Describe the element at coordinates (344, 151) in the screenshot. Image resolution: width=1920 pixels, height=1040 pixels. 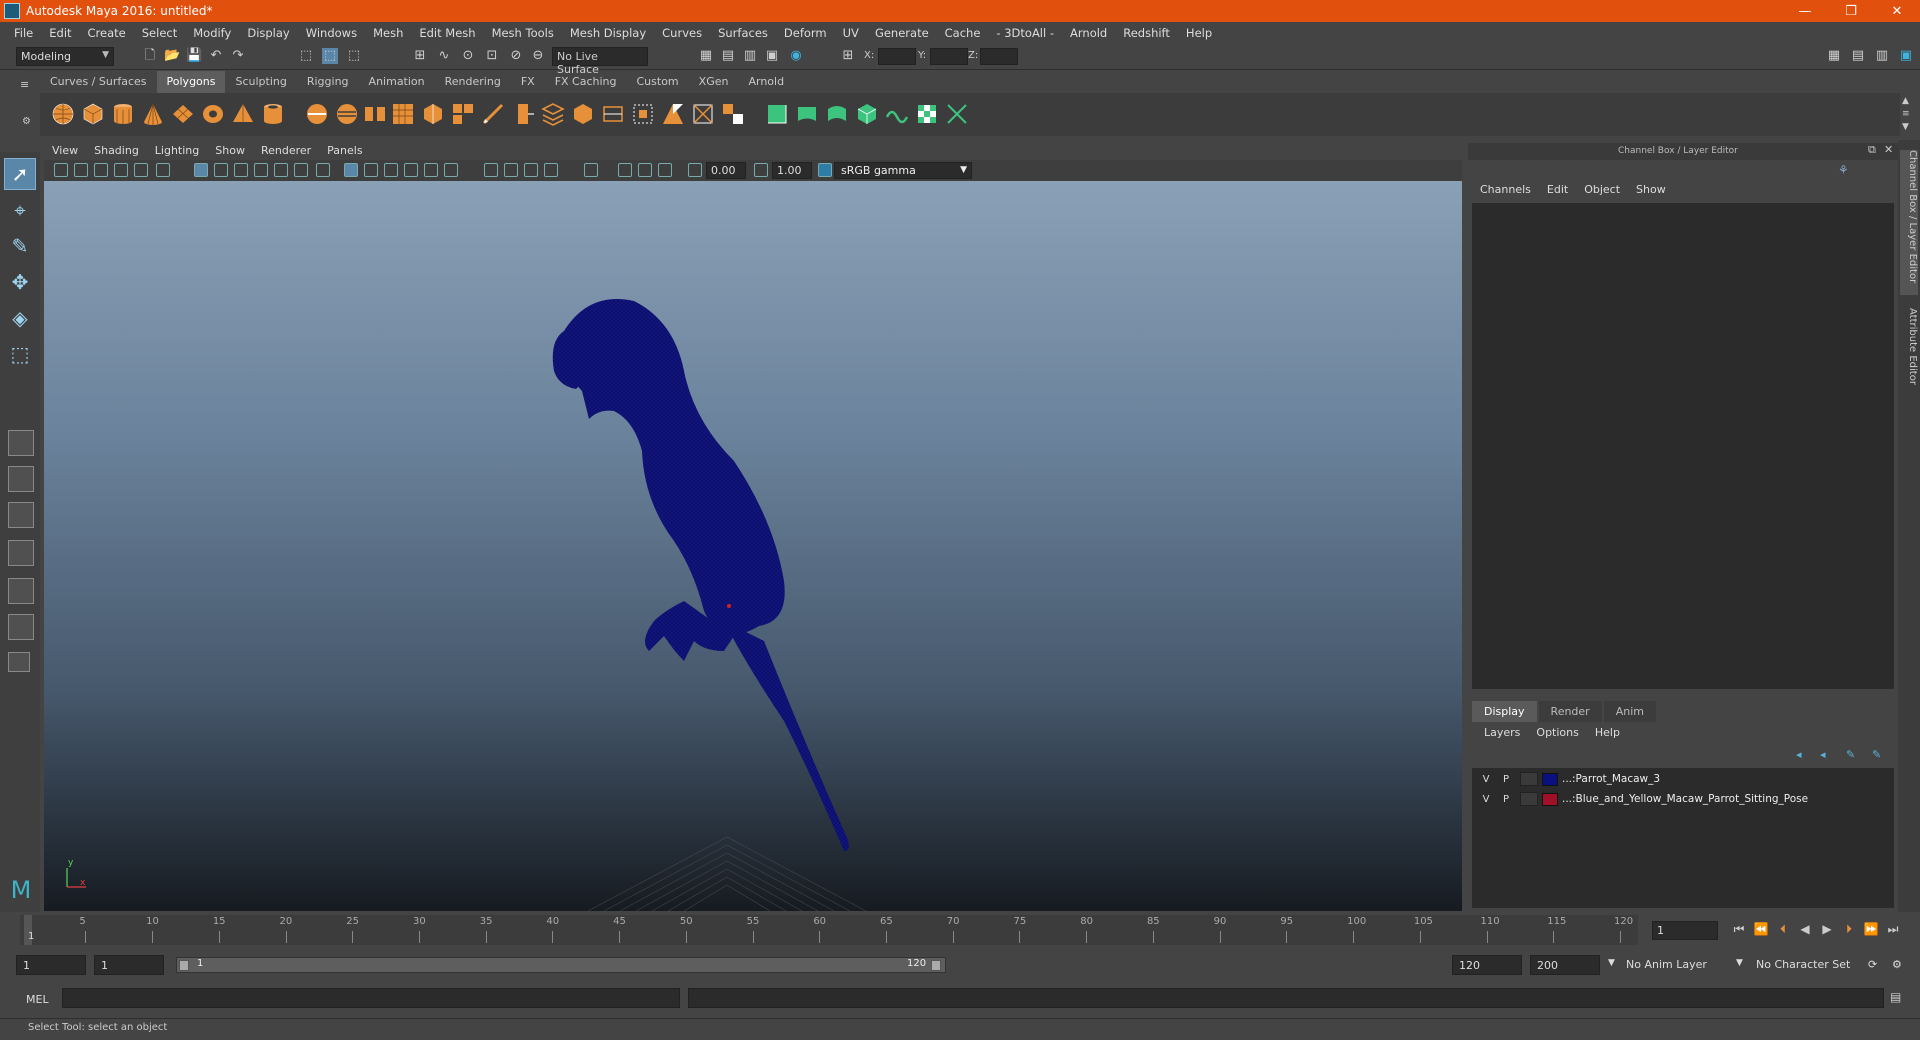
I see `panel-menu-panels: Panels` at that location.